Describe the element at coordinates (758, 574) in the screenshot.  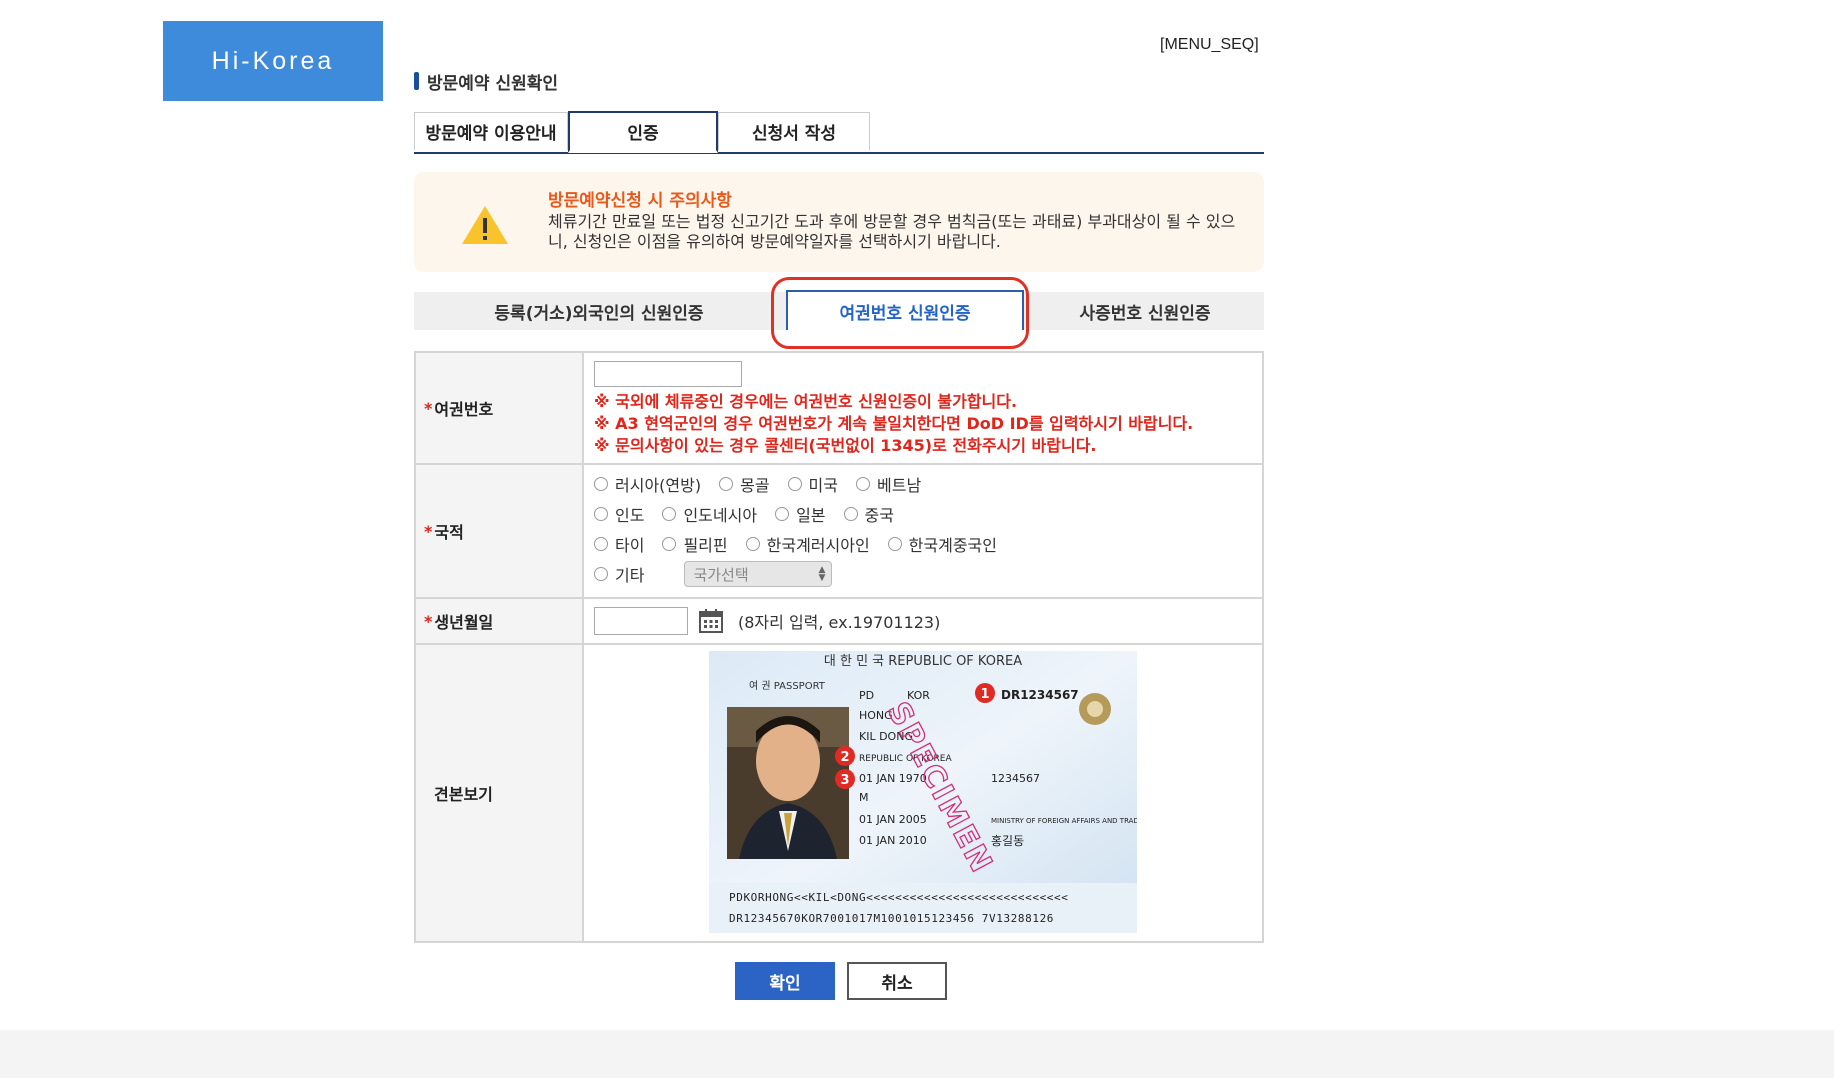
I see `country-select: 국가선택 ▲ ▼` at that location.